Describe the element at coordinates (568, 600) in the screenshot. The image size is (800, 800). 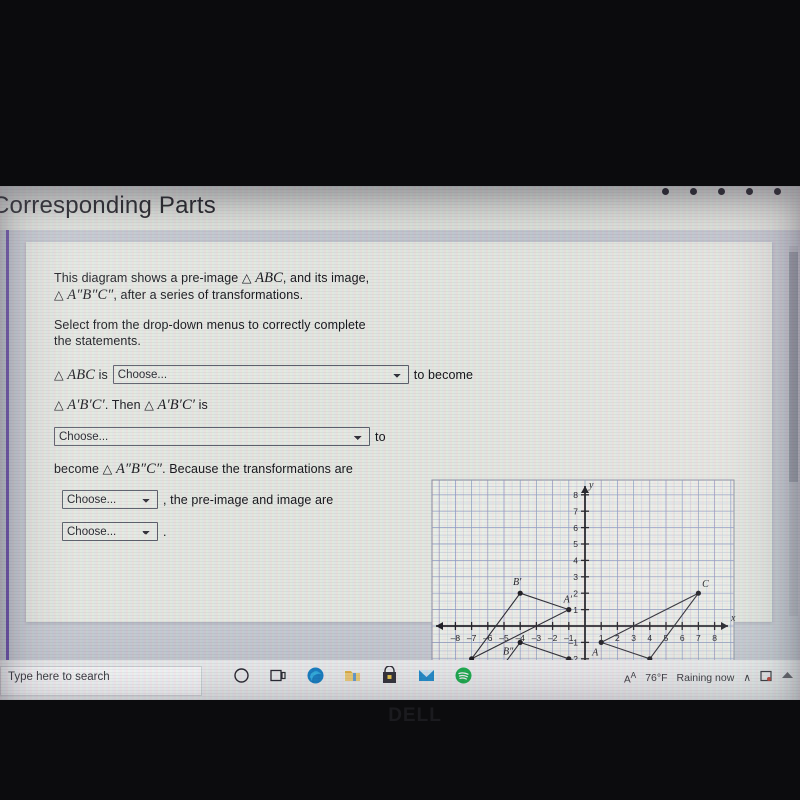
I see `svg-text: A′` at that location.